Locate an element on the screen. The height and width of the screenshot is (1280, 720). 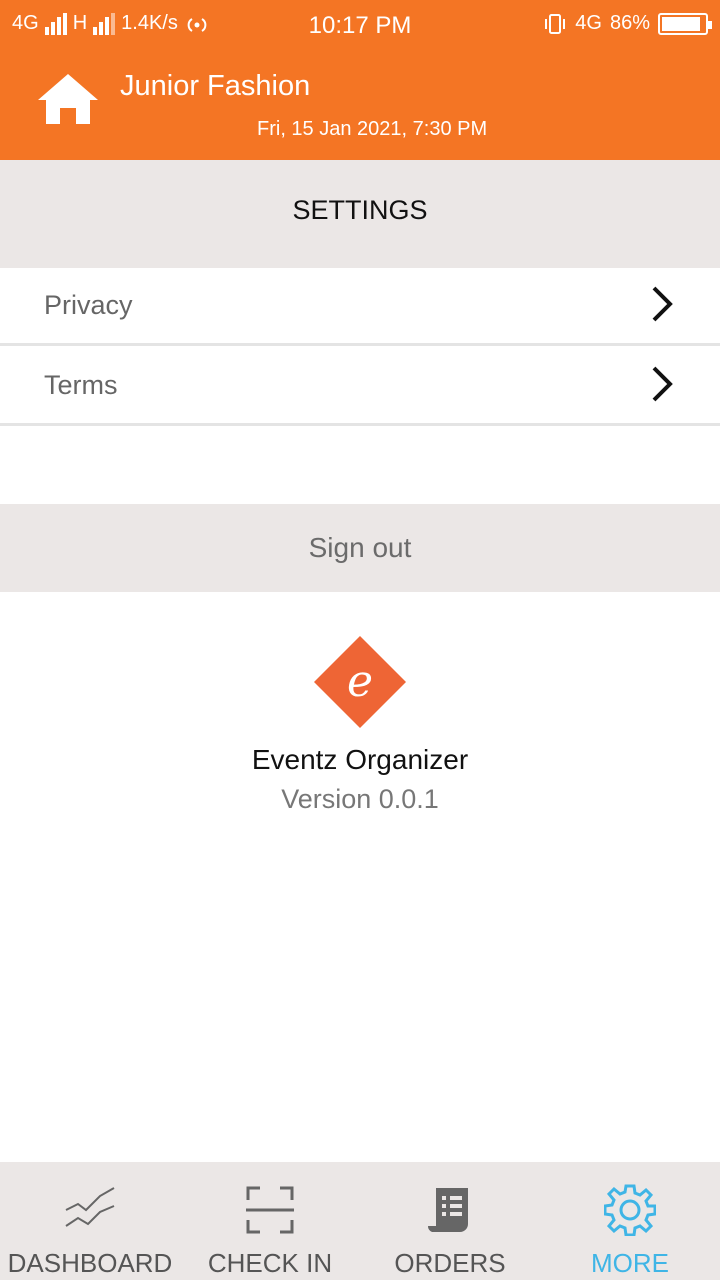
app-logo: e is located at coordinates (360, 682).